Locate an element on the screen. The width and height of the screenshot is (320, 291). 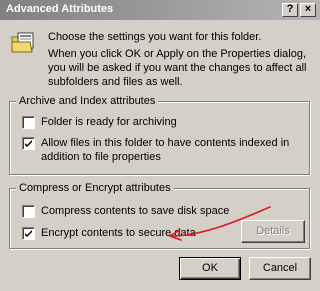
archive-checkbox-label: Folder is ready for archiving is located at coordinates (109, 122).